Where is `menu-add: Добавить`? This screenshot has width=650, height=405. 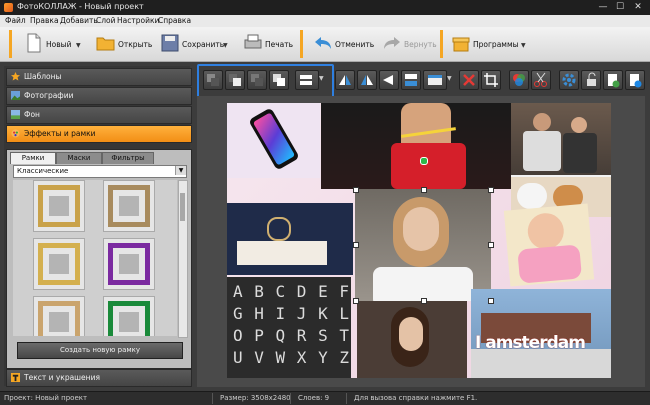 menu-add: Добавить is located at coordinates (79, 20).